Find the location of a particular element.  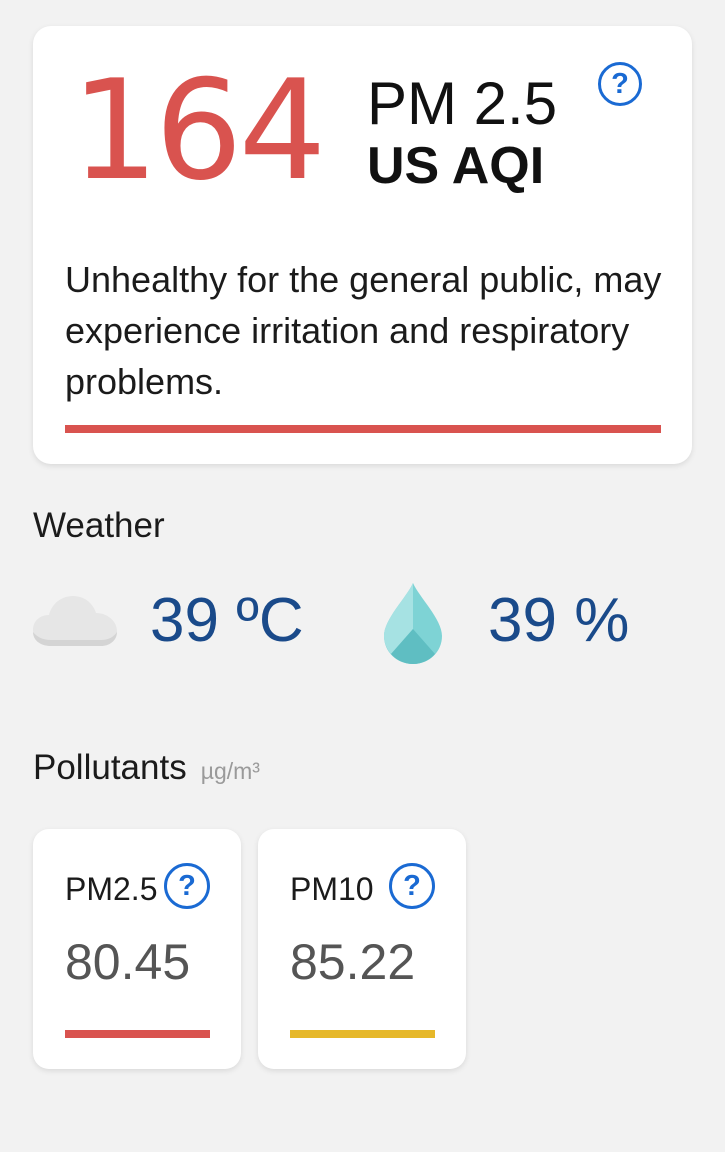

pollutant-card-pm25: PM2.5 ? 80.45 is located at coordinates (137, 949).